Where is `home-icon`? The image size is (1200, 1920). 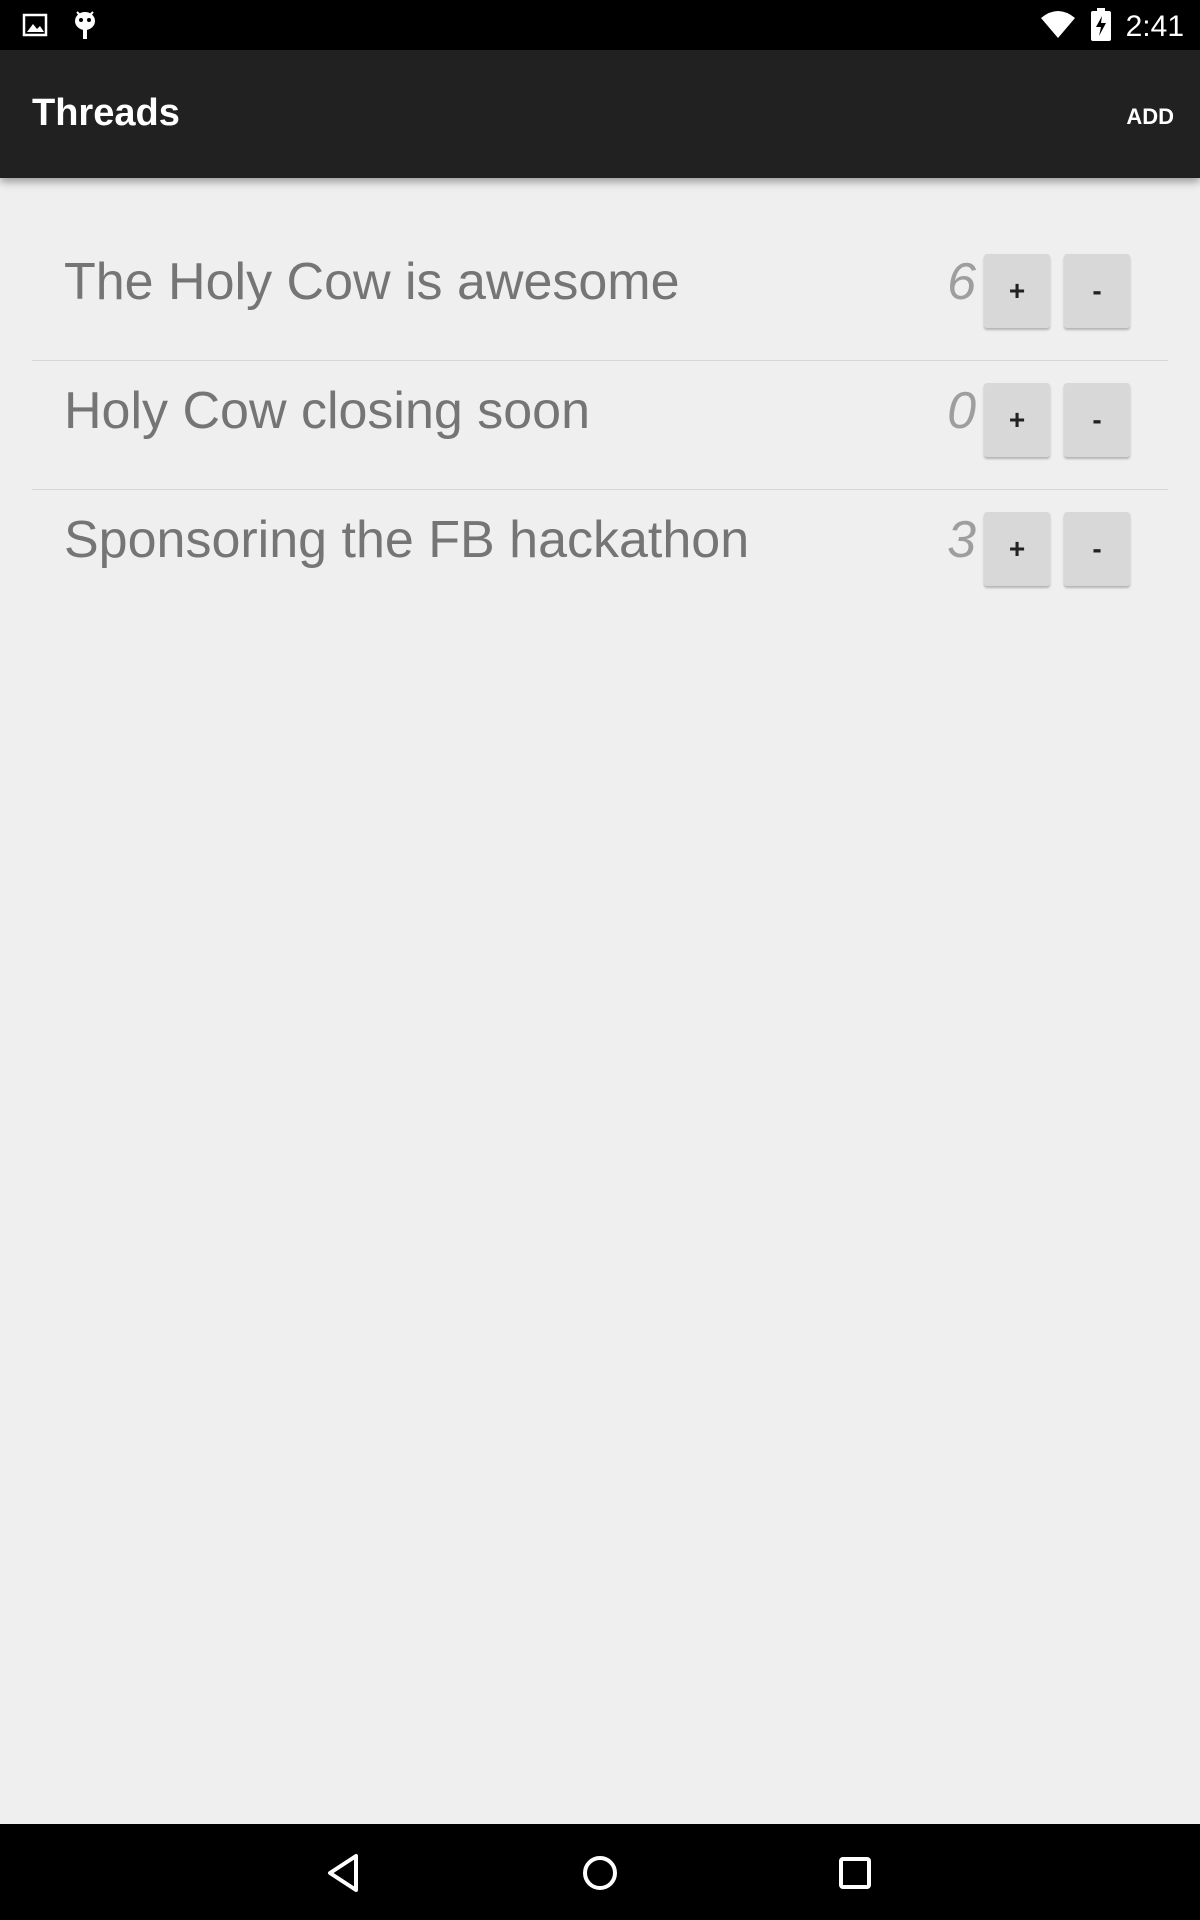 home-icon is located at coordinates (600, 1873).